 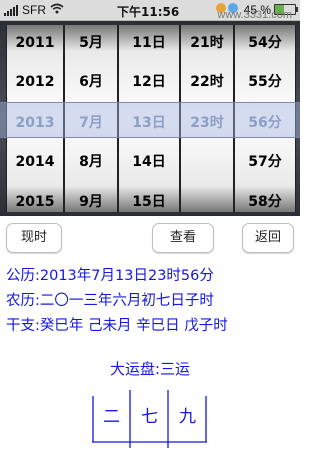 What do you see at coordinates (149, 199) in the screenshot?
I see `picker-day-item: 15日` at bounding box center [149, 199].